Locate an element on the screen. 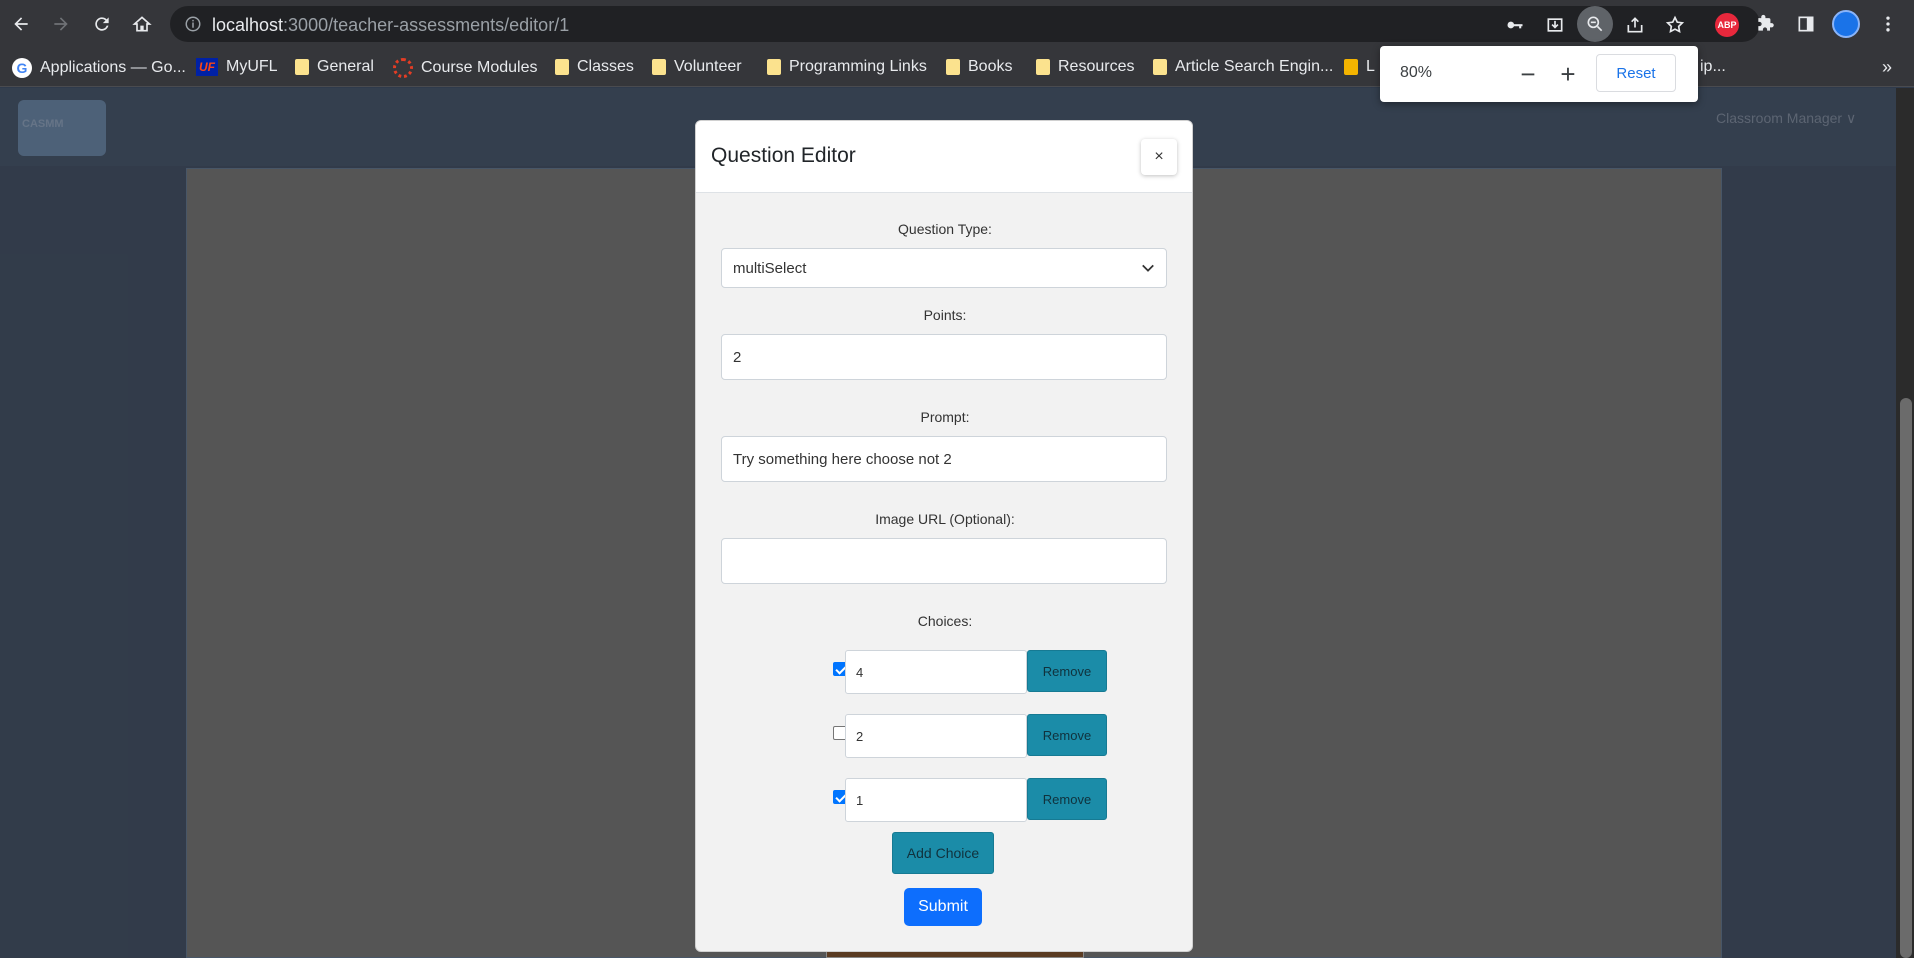 Image resolution: width=1914 pixels, height=958 pixels. bookmark-label: L is located at coordinates (1370, 66).